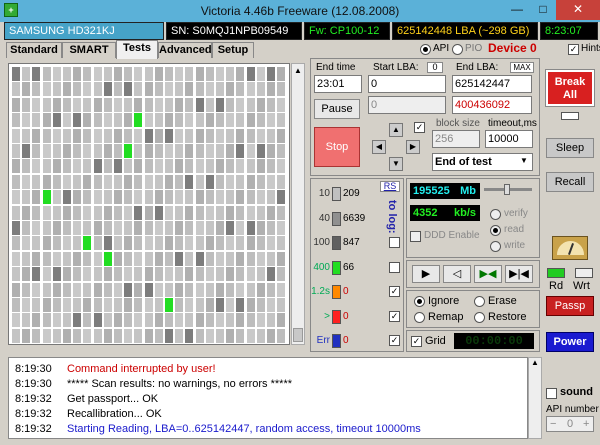 The width and height of the screenshot is (600, 445). Describe the element at coordinates (415, 236) in the screenshot. I see `ddd-enable-checkbox` at that location.